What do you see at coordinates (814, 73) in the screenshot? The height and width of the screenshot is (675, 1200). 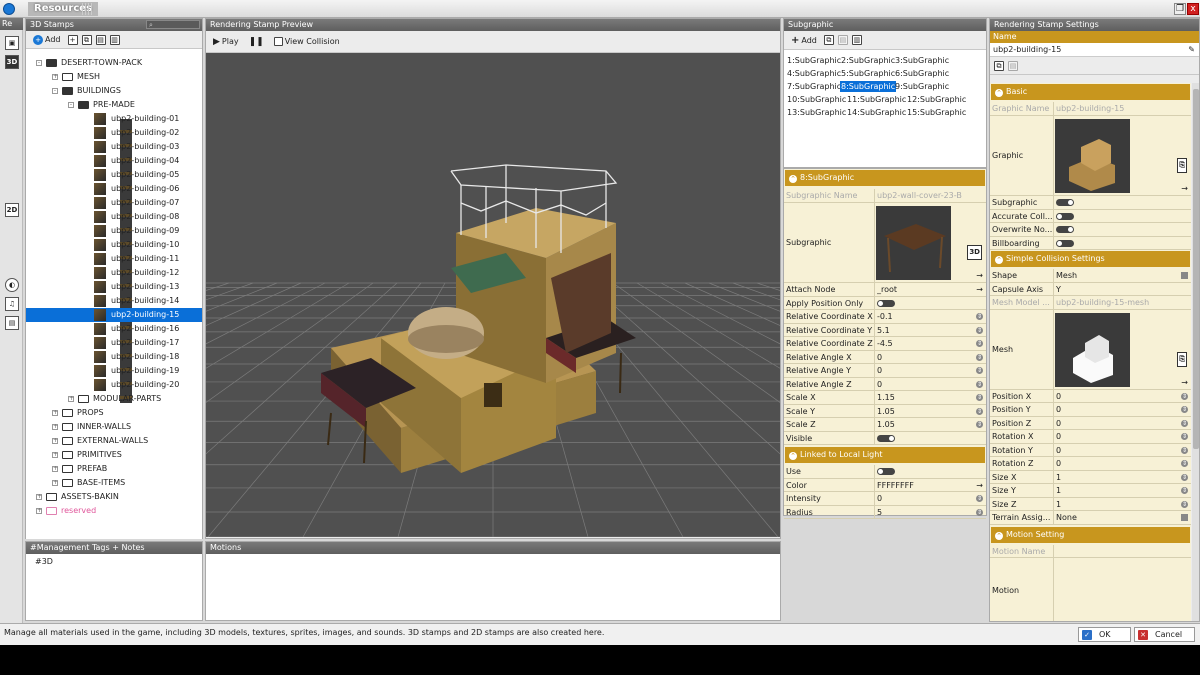 I see `subgraphic-list-item: 4:SubGraphic` at bounding box center [814, 73].